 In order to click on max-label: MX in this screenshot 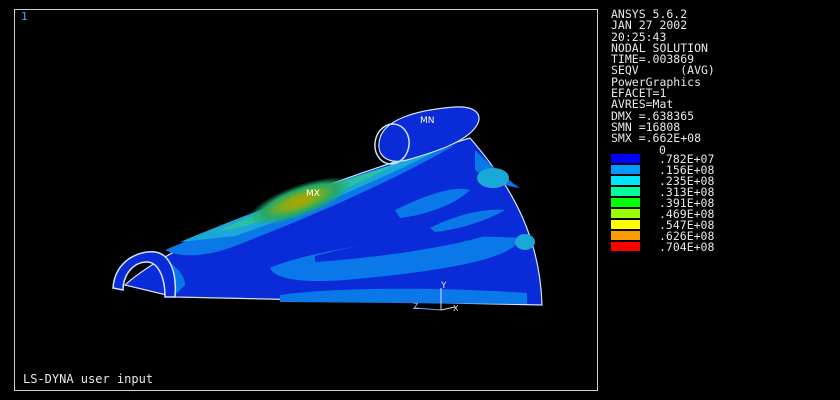, I will do `click(313, 194)`.